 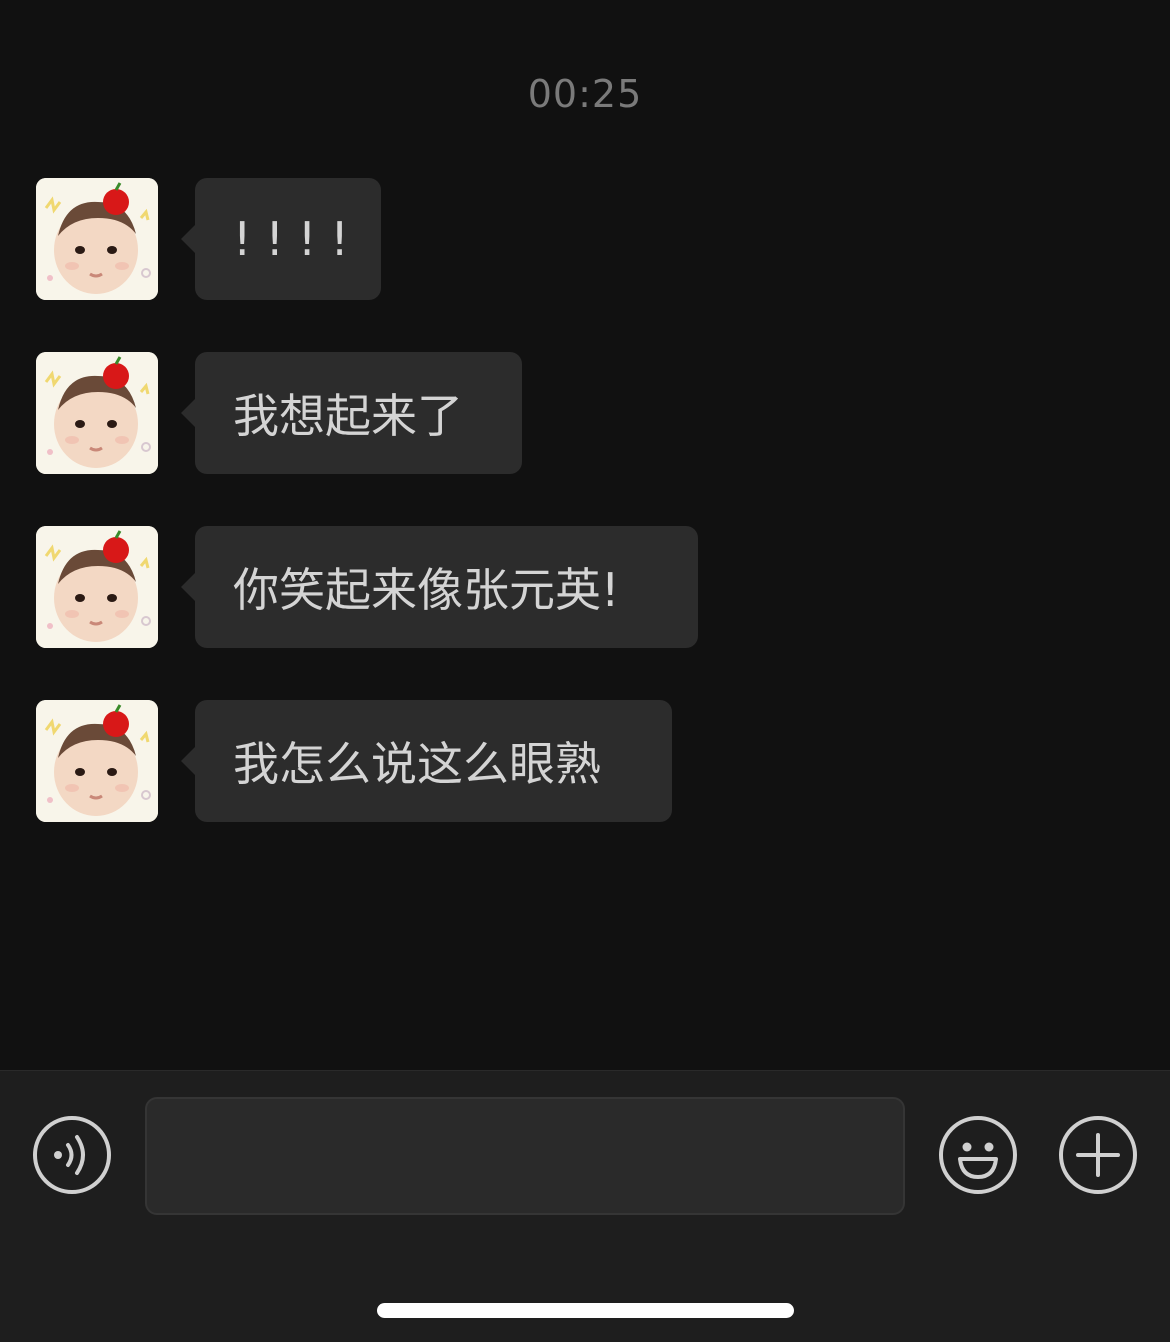 I want to click on voice-icon, so click(x=72, y=1155).